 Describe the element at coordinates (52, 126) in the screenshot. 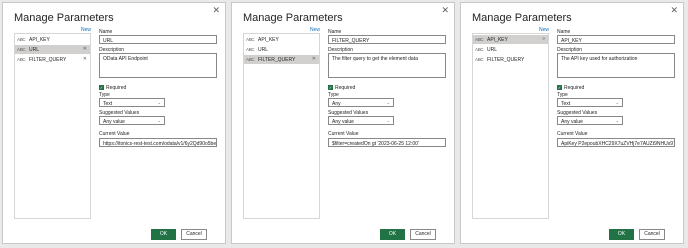

I see `parameter-list: ABC API_KEY ABC URL ✕ ABC FILTER_QUERY ✕` at that location.